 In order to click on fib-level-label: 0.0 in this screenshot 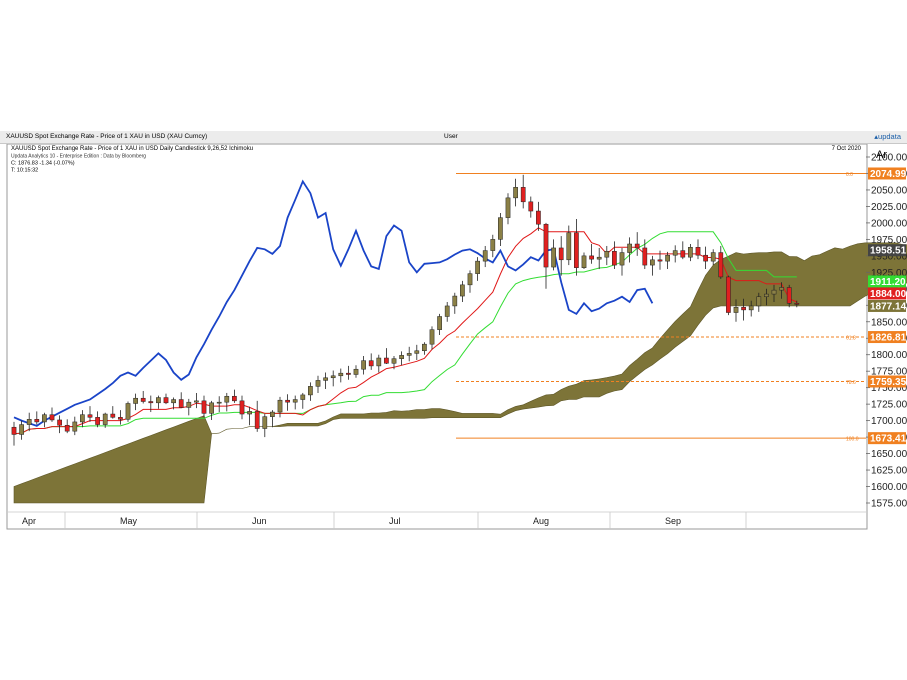, I will do `click(849, 175)`.